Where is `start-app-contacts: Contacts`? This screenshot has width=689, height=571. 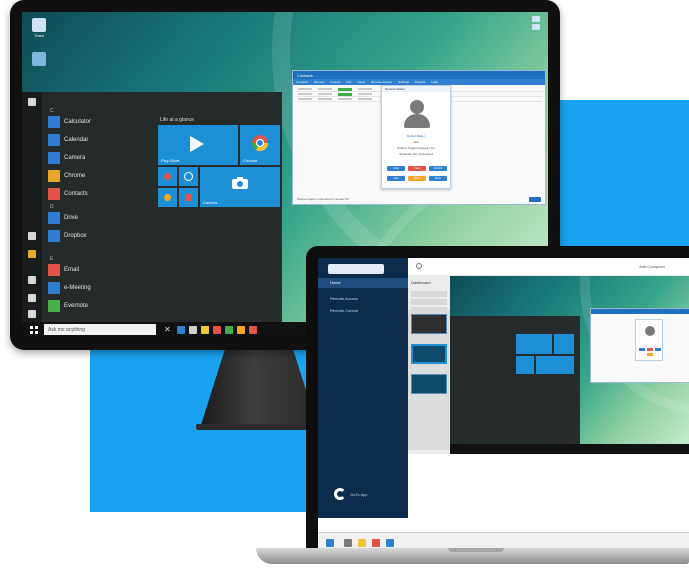
start-app-contacts: Contacts is located at coordinates (68, 194).